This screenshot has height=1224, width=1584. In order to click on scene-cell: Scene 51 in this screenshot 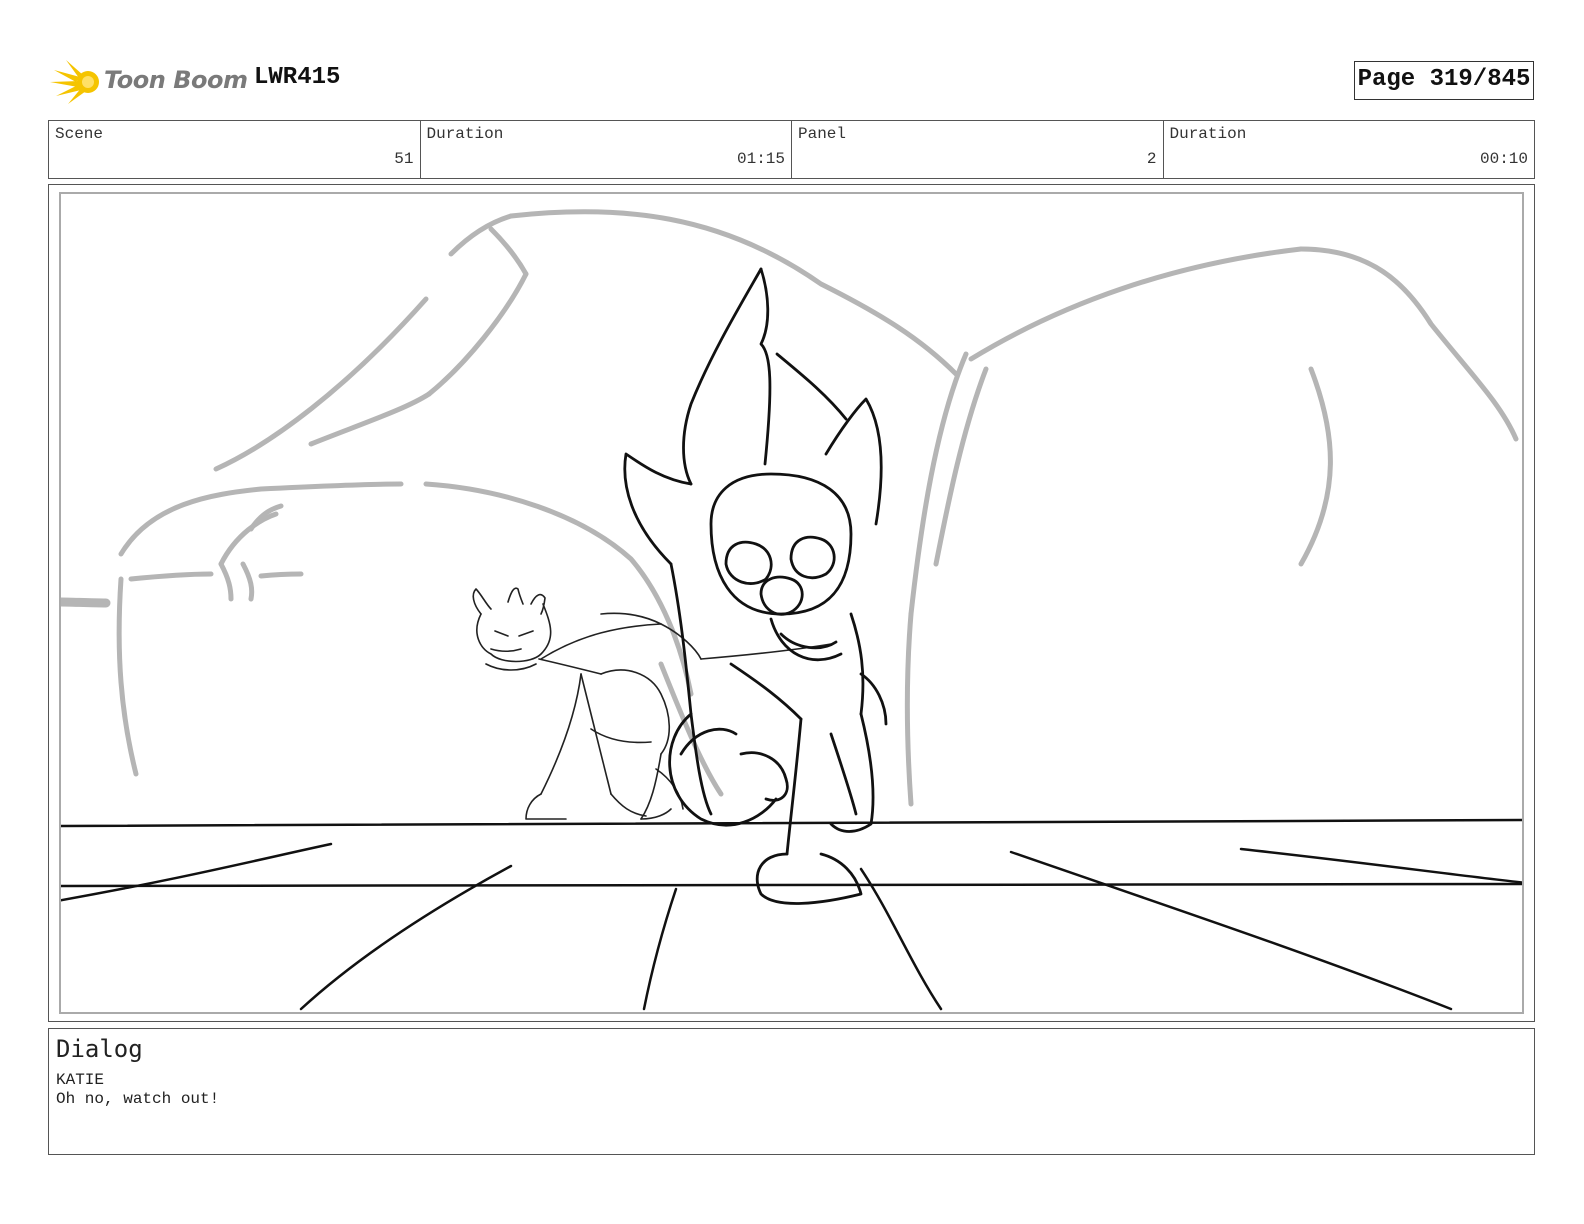, I will do `click(235, 149)`.